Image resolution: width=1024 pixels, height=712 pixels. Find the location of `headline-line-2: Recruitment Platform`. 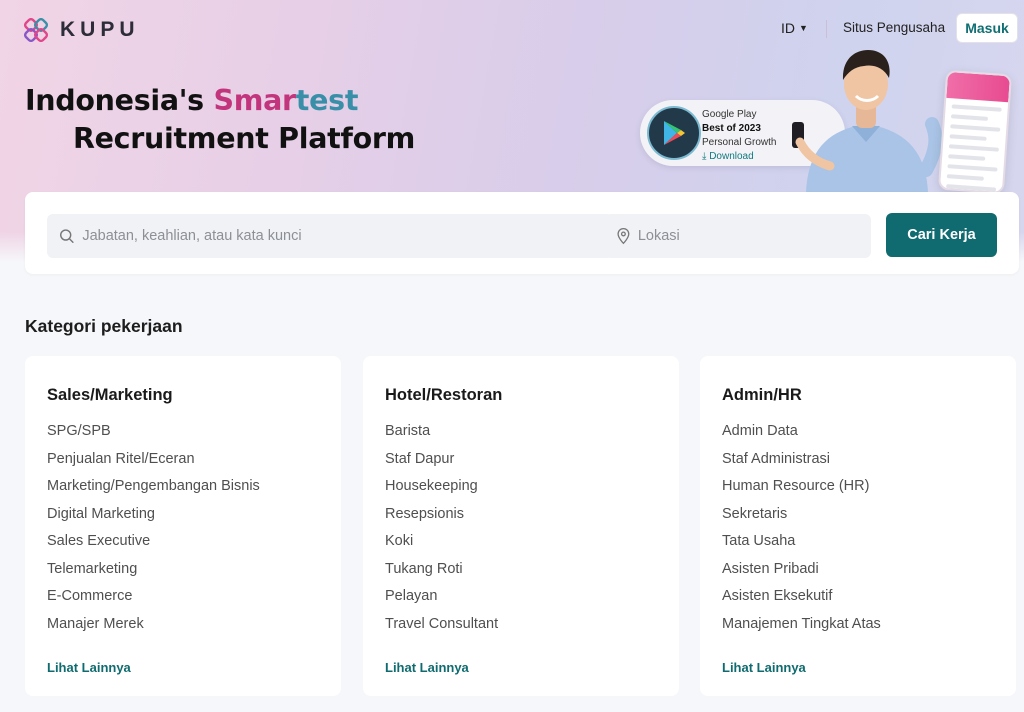

headline-line-2: Recruitment Platform is located at coordinates (244, 138).